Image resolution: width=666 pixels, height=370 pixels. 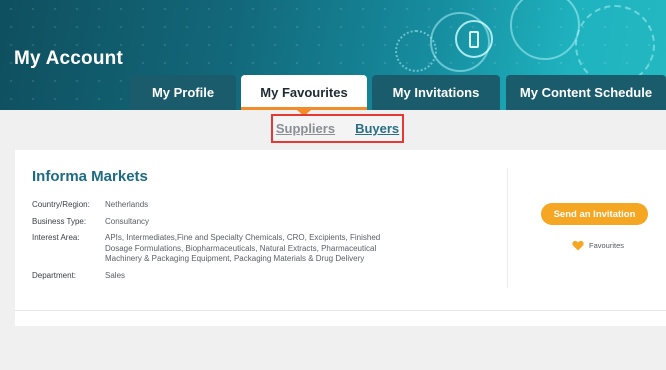 I want to click on vertical-divider, so click(x=507, y=228).